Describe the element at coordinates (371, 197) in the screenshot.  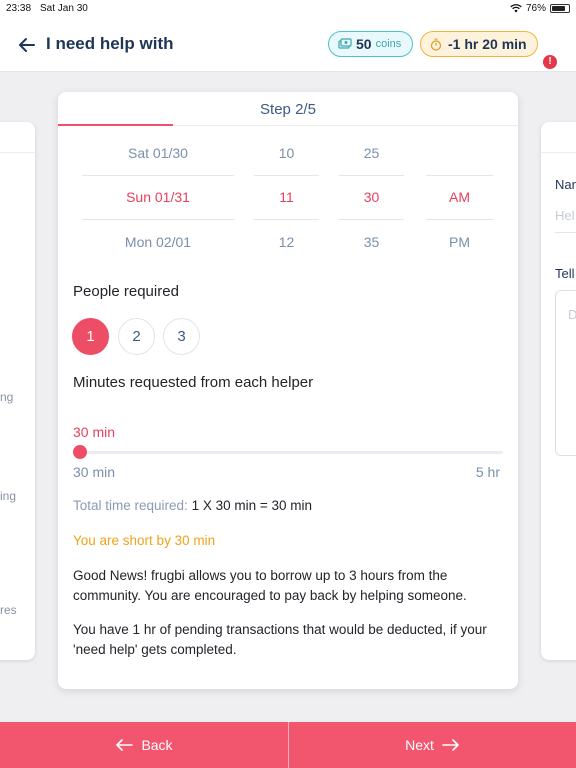
I see `minute-option-selected: 30` at that location.